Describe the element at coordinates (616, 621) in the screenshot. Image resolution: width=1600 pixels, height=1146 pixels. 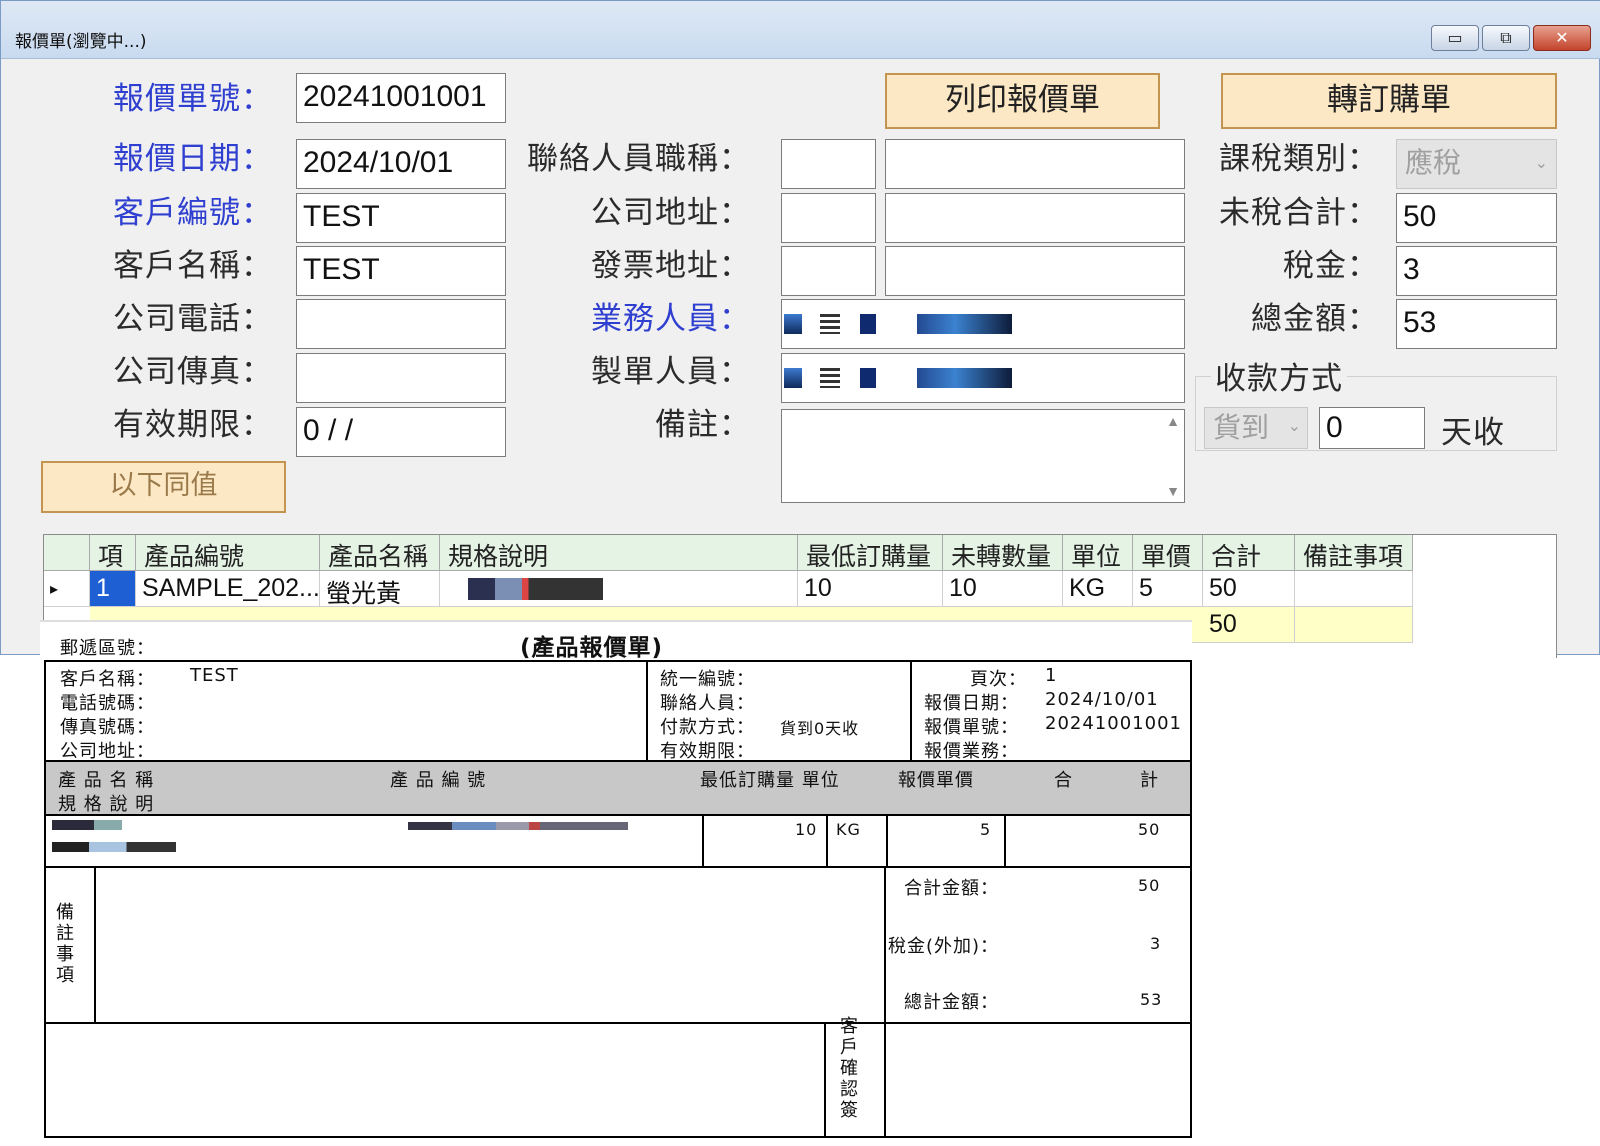
I see `report-top-edge` at that location.